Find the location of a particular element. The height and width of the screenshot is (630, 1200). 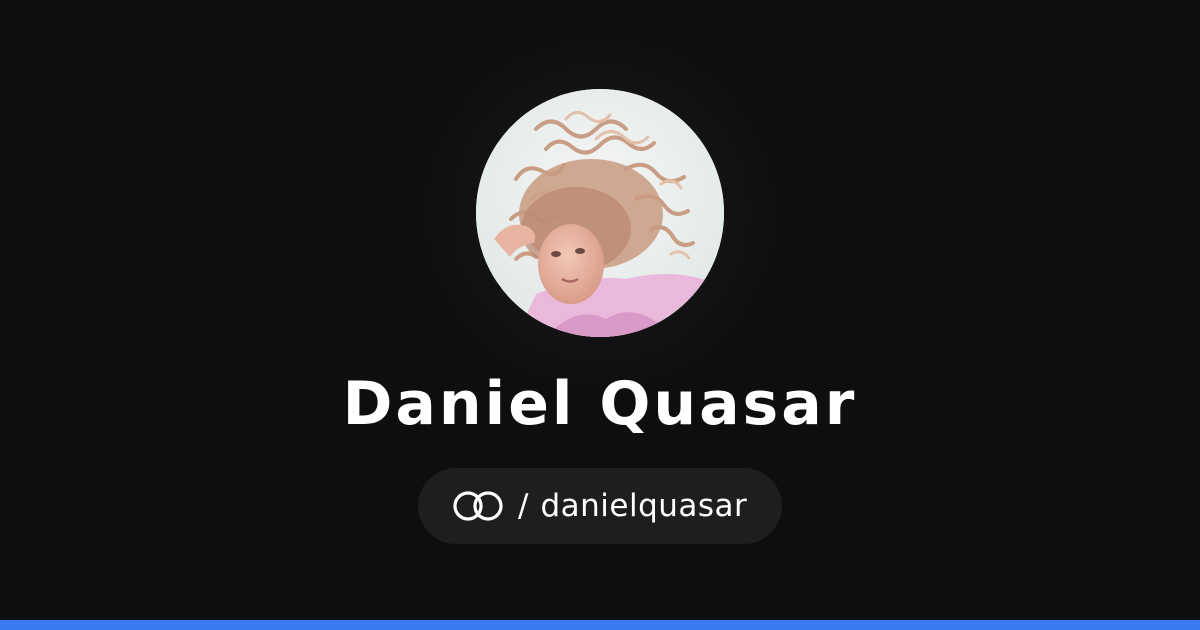

avatar is located at coordinates (600, 213).